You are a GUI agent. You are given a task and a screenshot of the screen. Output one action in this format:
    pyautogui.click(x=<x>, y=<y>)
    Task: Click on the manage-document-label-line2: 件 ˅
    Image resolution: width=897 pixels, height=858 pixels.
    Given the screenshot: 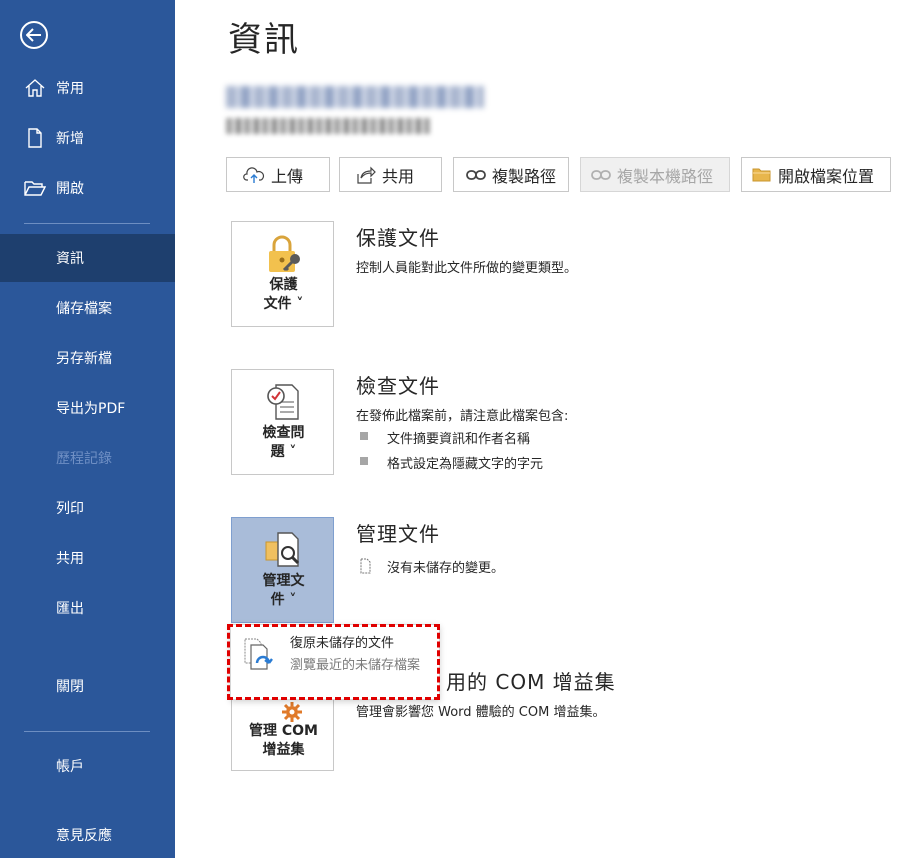 What is the action you would take?
    pyautogui.click(x=283, y=600)
    